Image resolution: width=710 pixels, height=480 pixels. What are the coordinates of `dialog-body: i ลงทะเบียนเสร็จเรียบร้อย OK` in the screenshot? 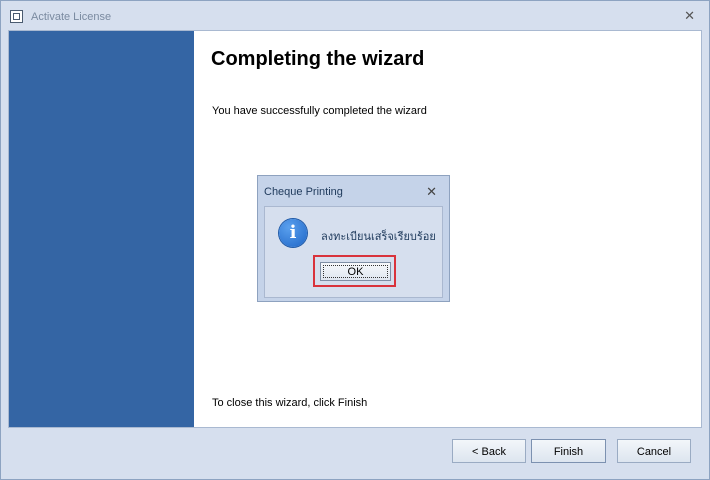 It's located at (353, 252).